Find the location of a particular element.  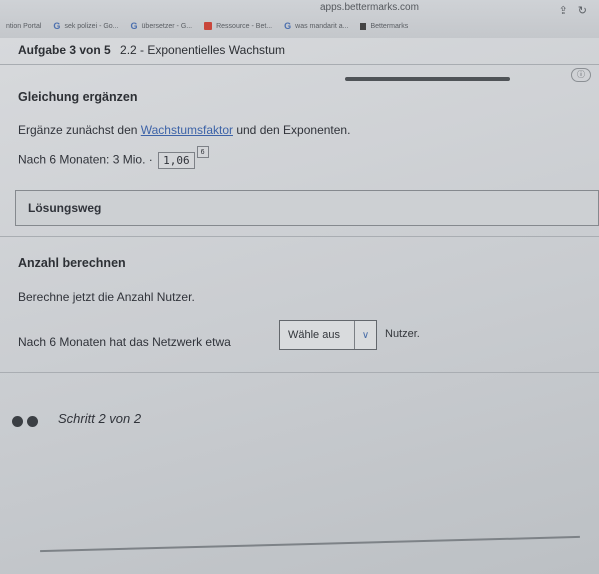

address-bar: apps.bettermarks.com is located at coordinates (369, 7).